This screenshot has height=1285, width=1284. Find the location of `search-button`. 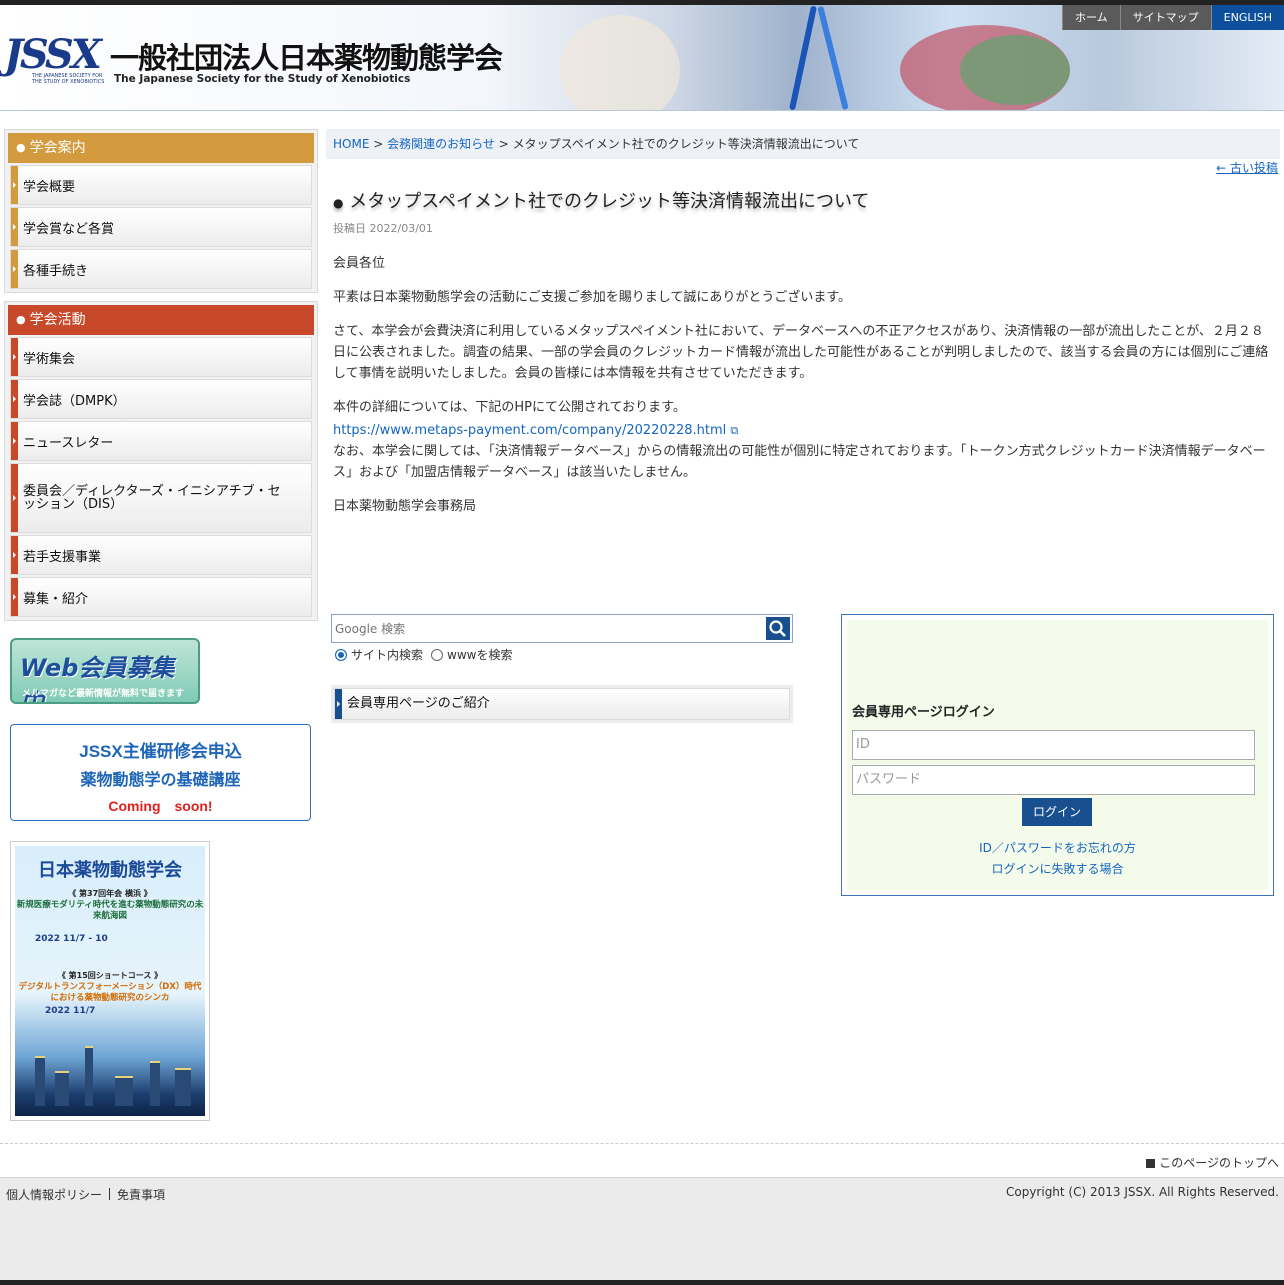

search-button is located at coordinates (778, 628).